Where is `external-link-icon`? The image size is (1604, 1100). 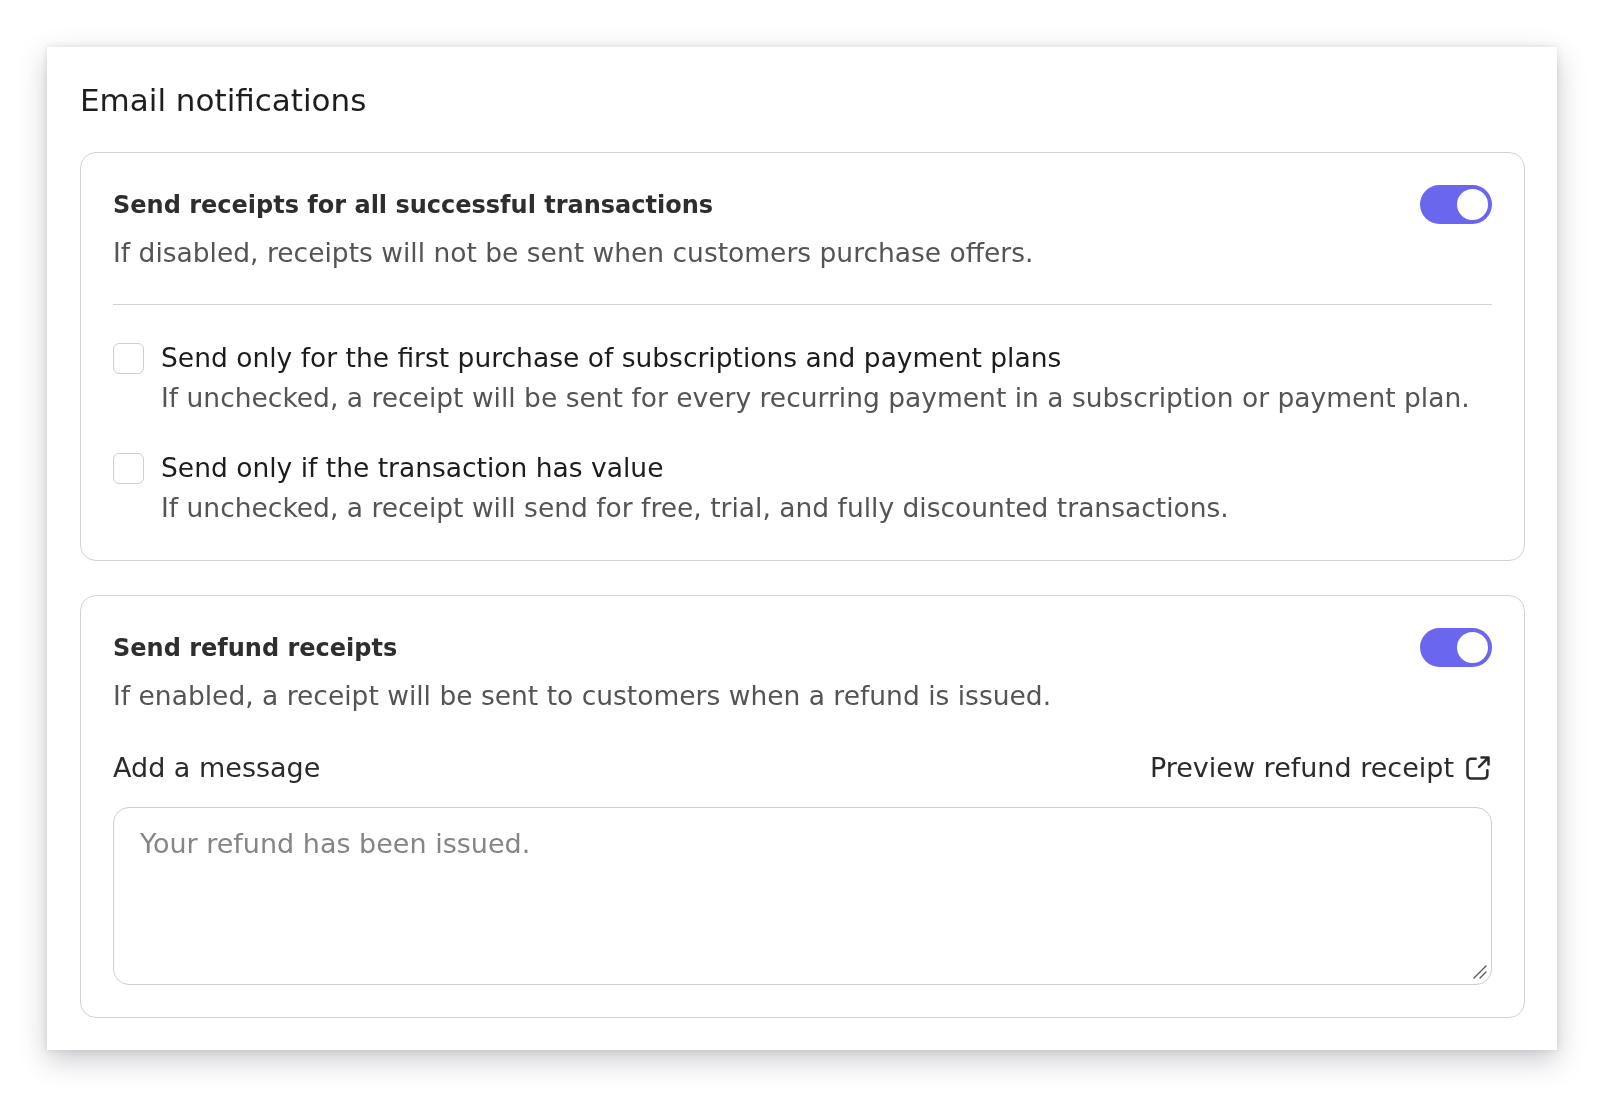 external-link-icon is located at coordinates (1478, 768).